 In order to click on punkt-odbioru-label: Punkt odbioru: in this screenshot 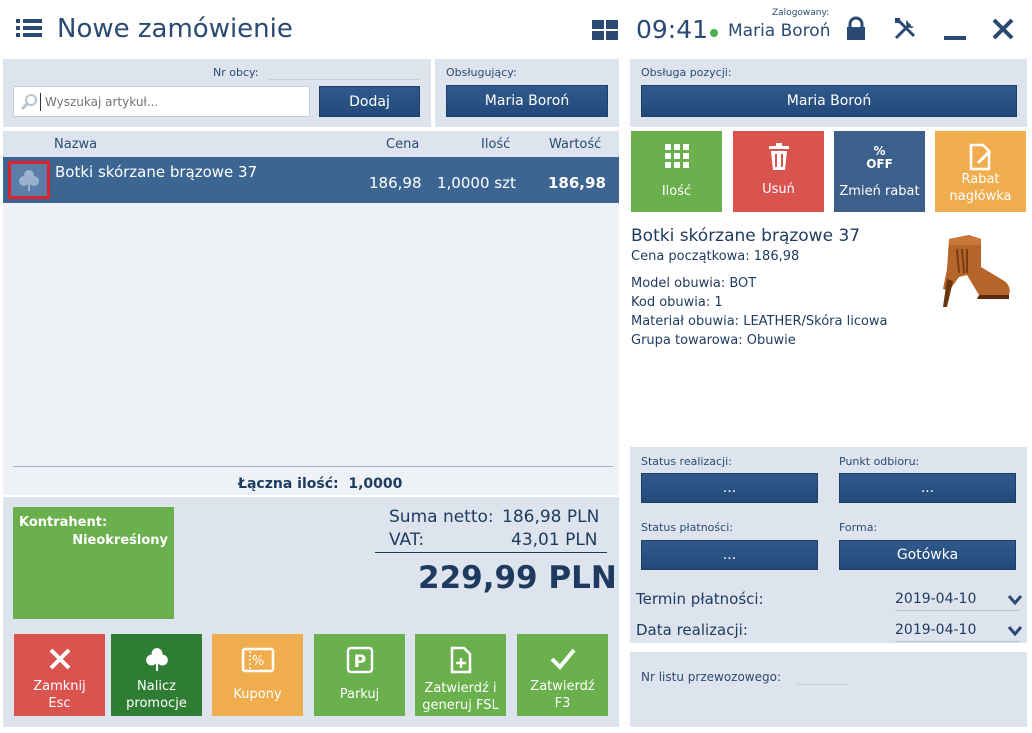, I will do `click(879, 461)`.